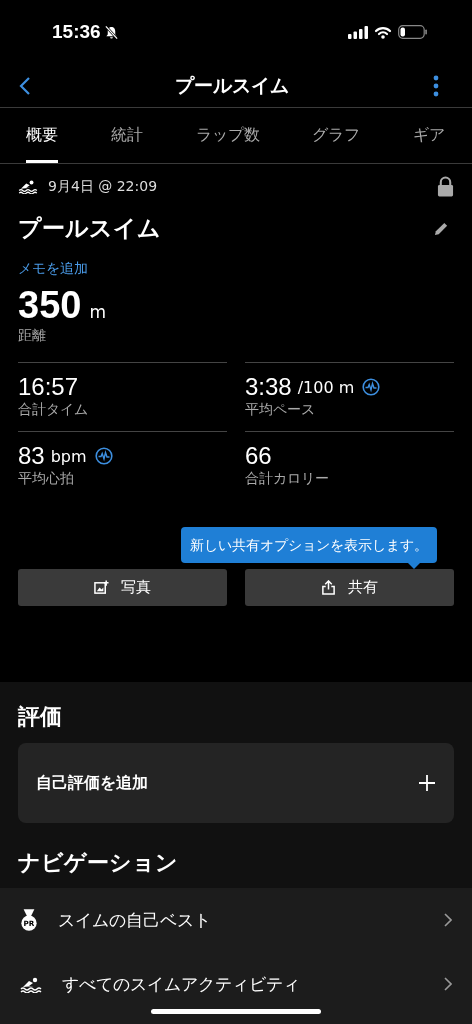  Describe the element at coordinates (53, 269) in the screenshot. I see `add-note-link: メモを追加` at that location.